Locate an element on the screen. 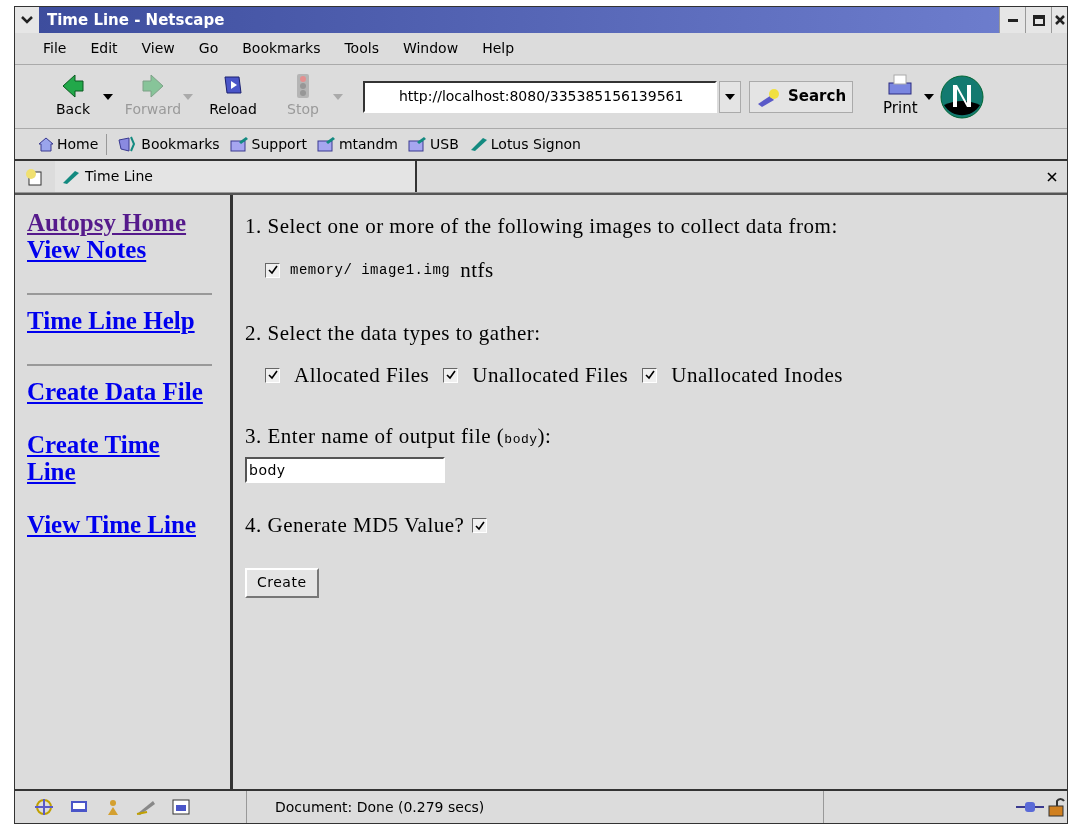  logo-icon is located at coordinates (961, 96).